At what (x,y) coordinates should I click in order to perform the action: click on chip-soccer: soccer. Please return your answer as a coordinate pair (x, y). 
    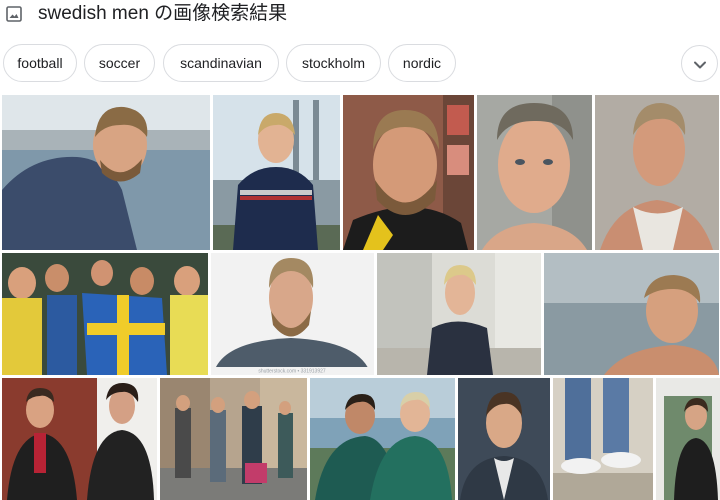
    Looking at the image, I should click on (119, 63).